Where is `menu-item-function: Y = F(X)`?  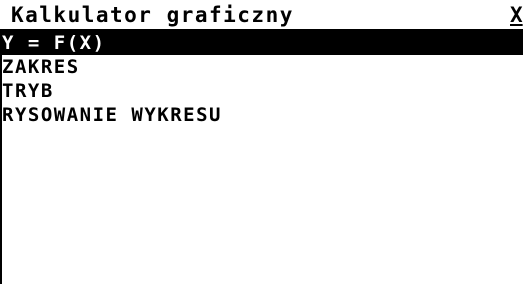
menu-item-function: Y = F(X) is located at coordinates (261, 43).